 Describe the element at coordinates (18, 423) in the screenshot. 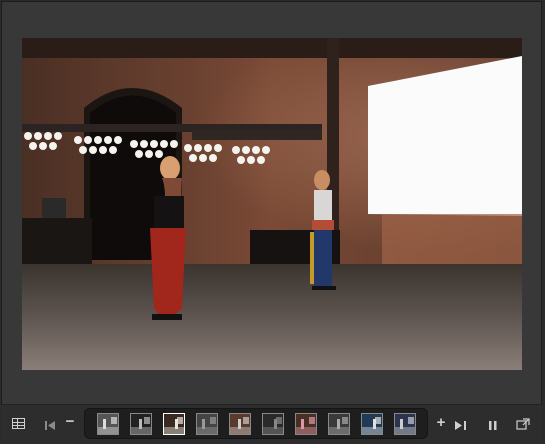

I see `grid-view-icon` at that location.